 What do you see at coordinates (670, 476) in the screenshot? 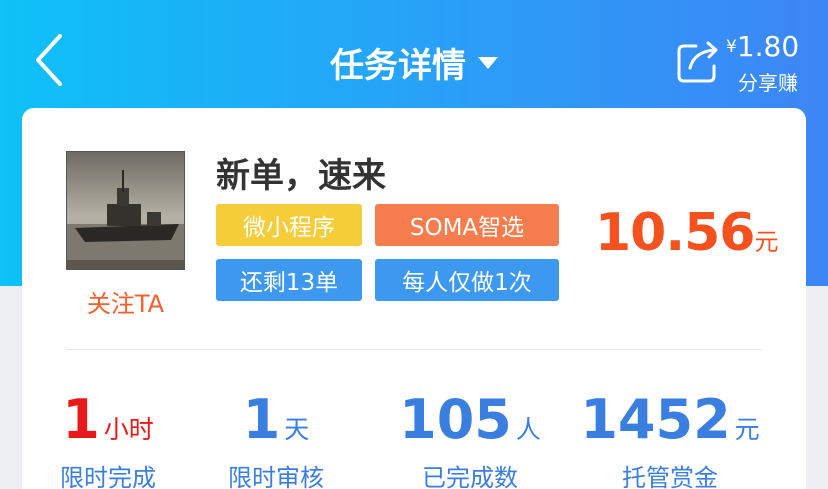
I see `stat-label: 托管赏金` at bounding box center [670, 476].